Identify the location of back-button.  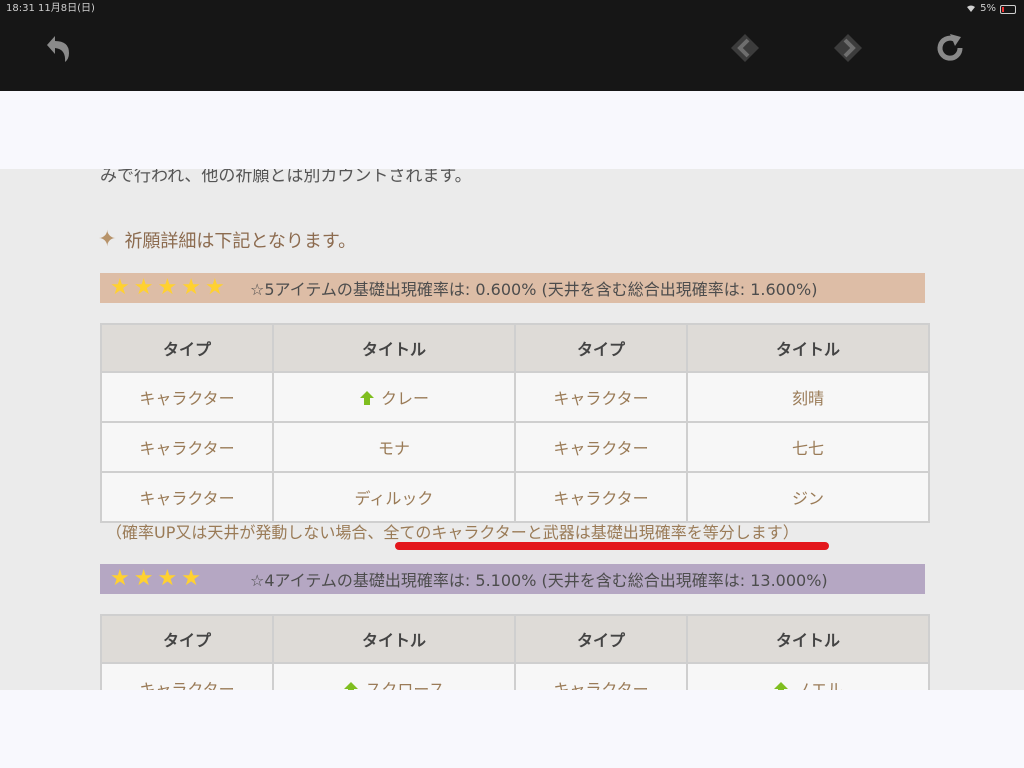
(58, 48).